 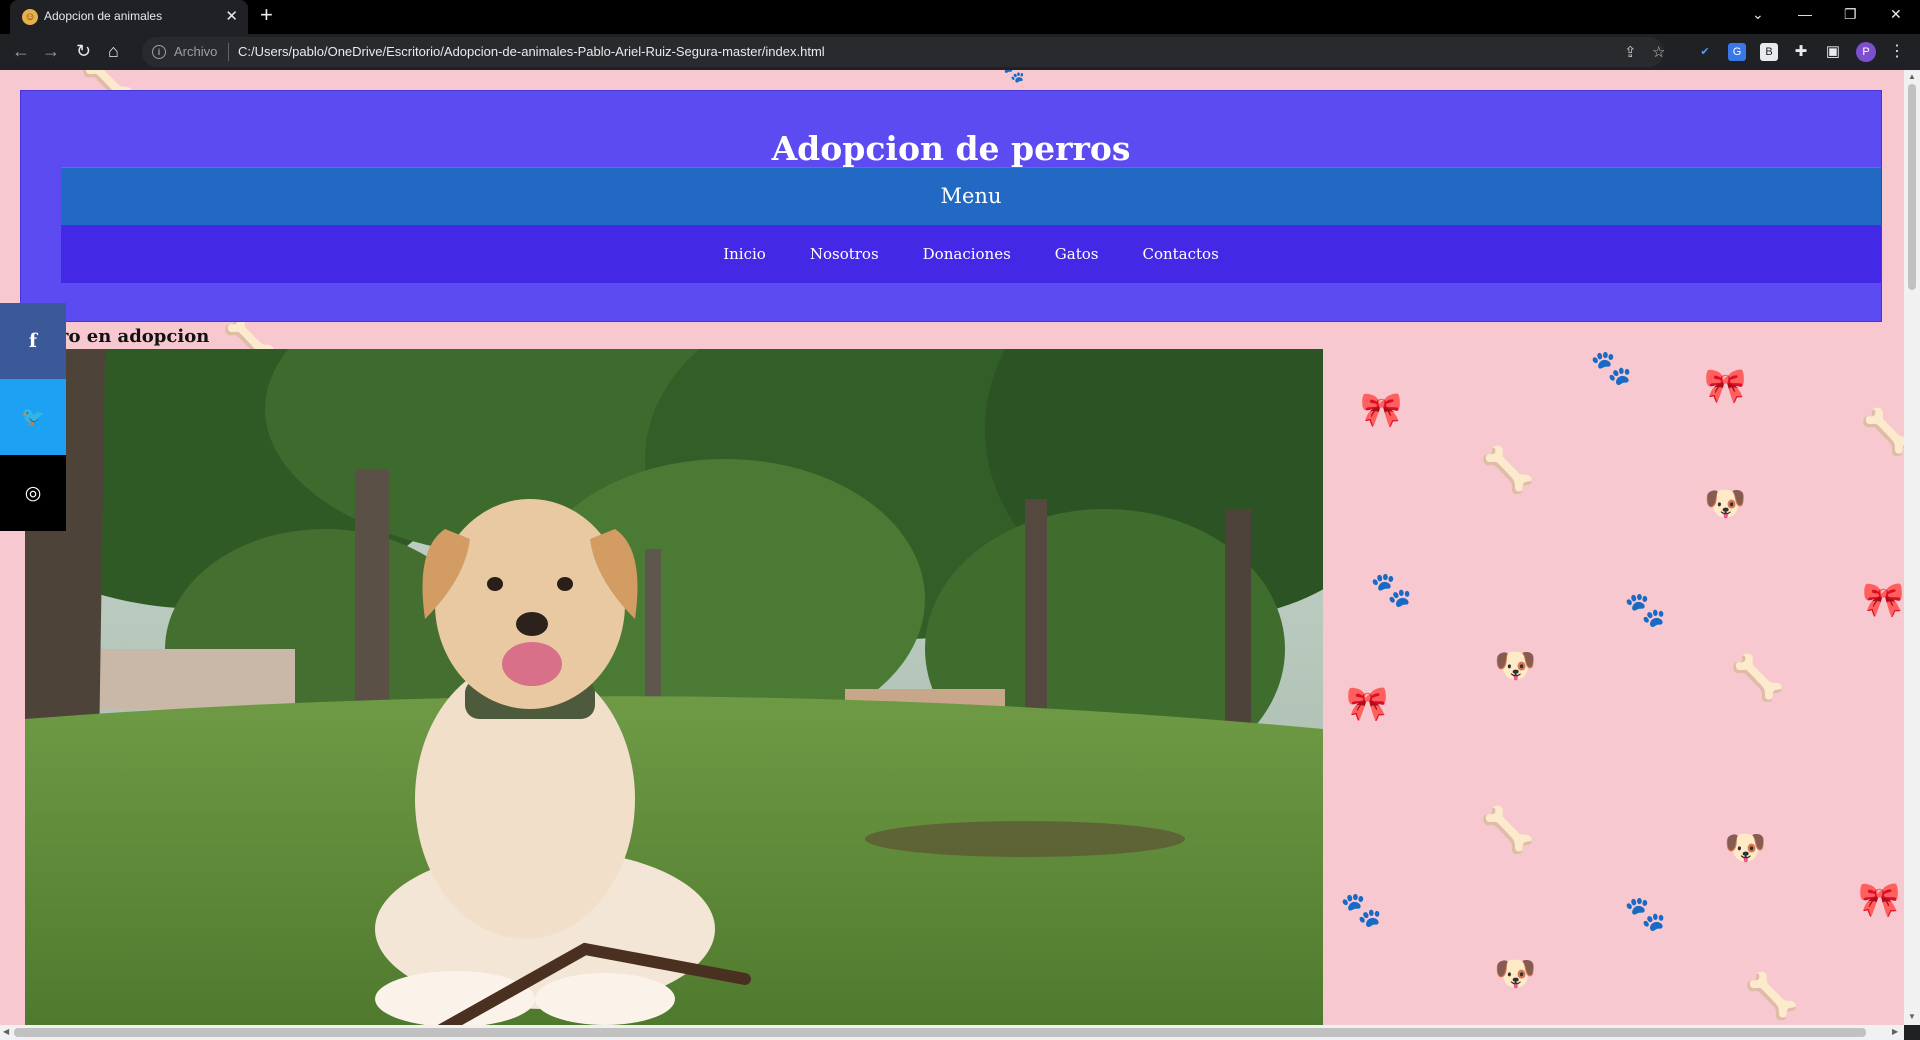 I want to click on nav-link-nosotros: Nosotros, so click(x=844, y=254).